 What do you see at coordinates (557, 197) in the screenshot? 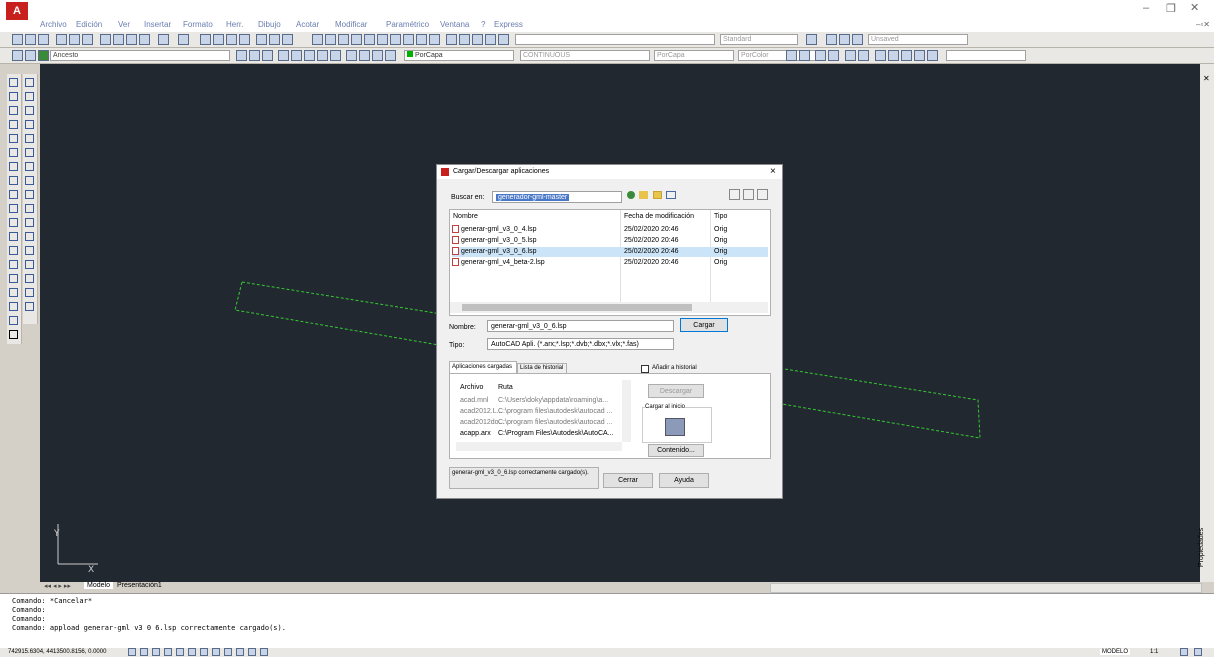
I see `lookin-combo: generador-gml-master` at bounding box center [557, 197].